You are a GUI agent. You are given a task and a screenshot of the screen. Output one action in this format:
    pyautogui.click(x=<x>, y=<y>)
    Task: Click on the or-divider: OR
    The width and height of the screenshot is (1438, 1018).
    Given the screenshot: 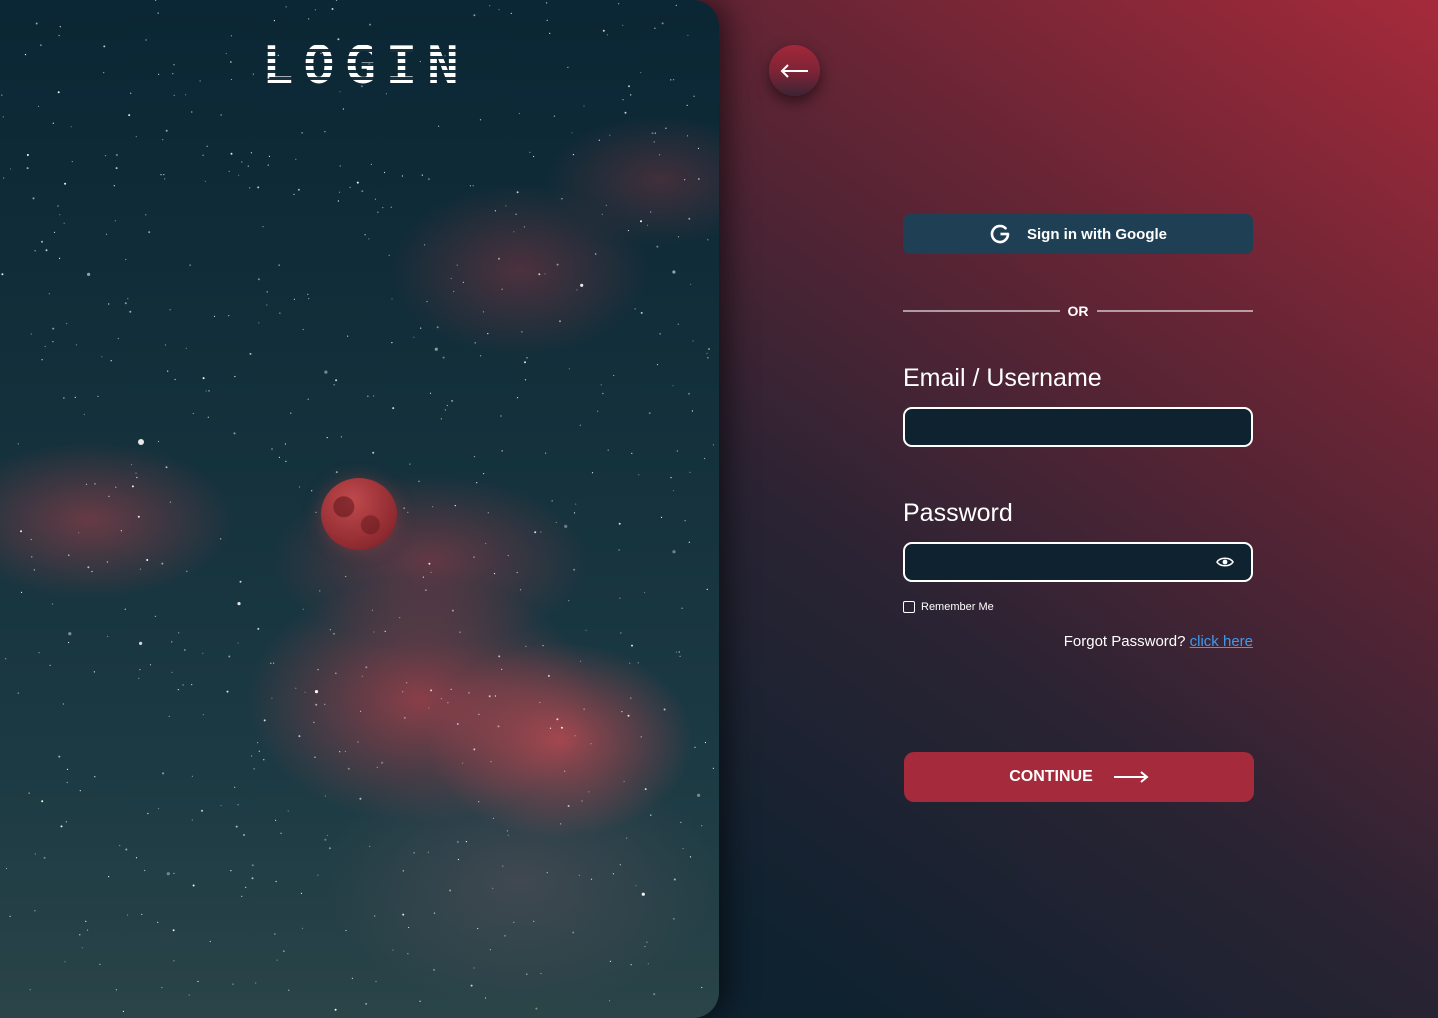 What is the action you would take?
    pyautogui.click(x=1078, y=311)
    